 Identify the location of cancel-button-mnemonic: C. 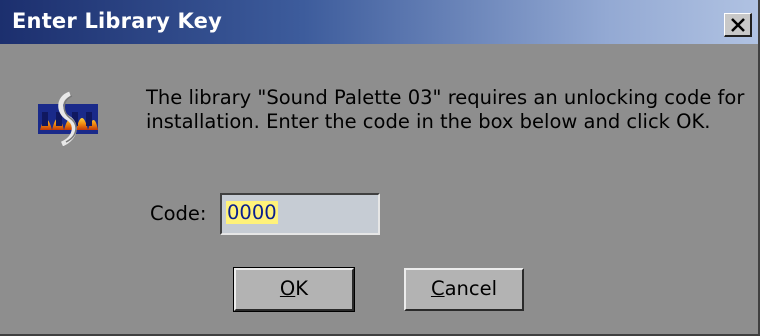
(437, 288).